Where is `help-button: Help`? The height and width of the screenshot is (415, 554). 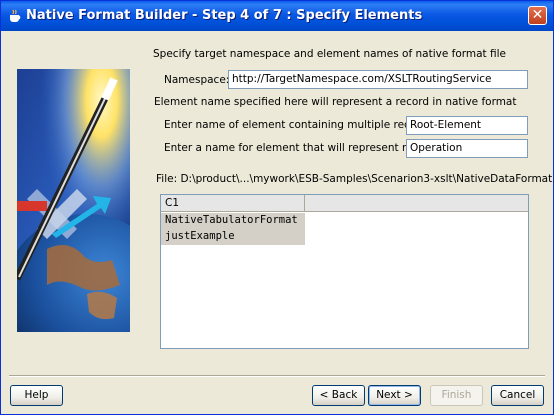
help-button: Help is located at coordinates (36, 395).